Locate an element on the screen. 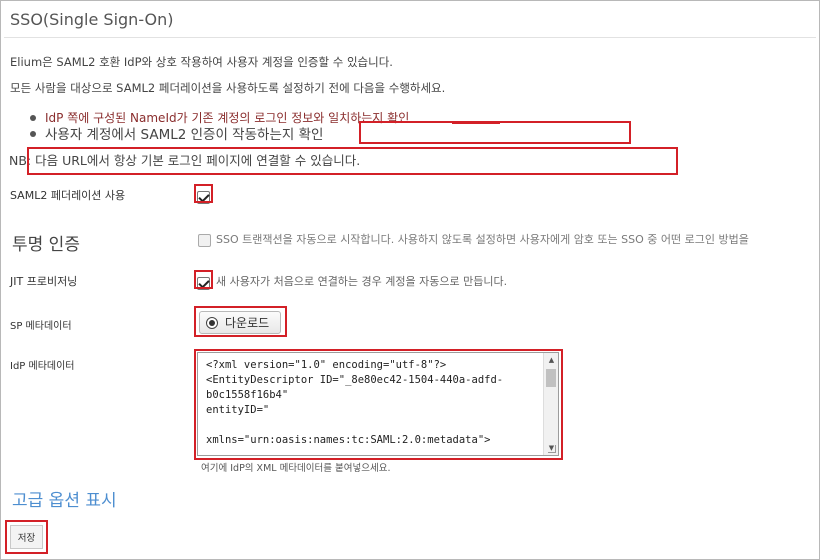 This screenshot has width=820, height=560. idp-help-text: 여기에 IdP의 XML 메타데이터를 붙여넣으세요. is located at coordinates (296, 468).